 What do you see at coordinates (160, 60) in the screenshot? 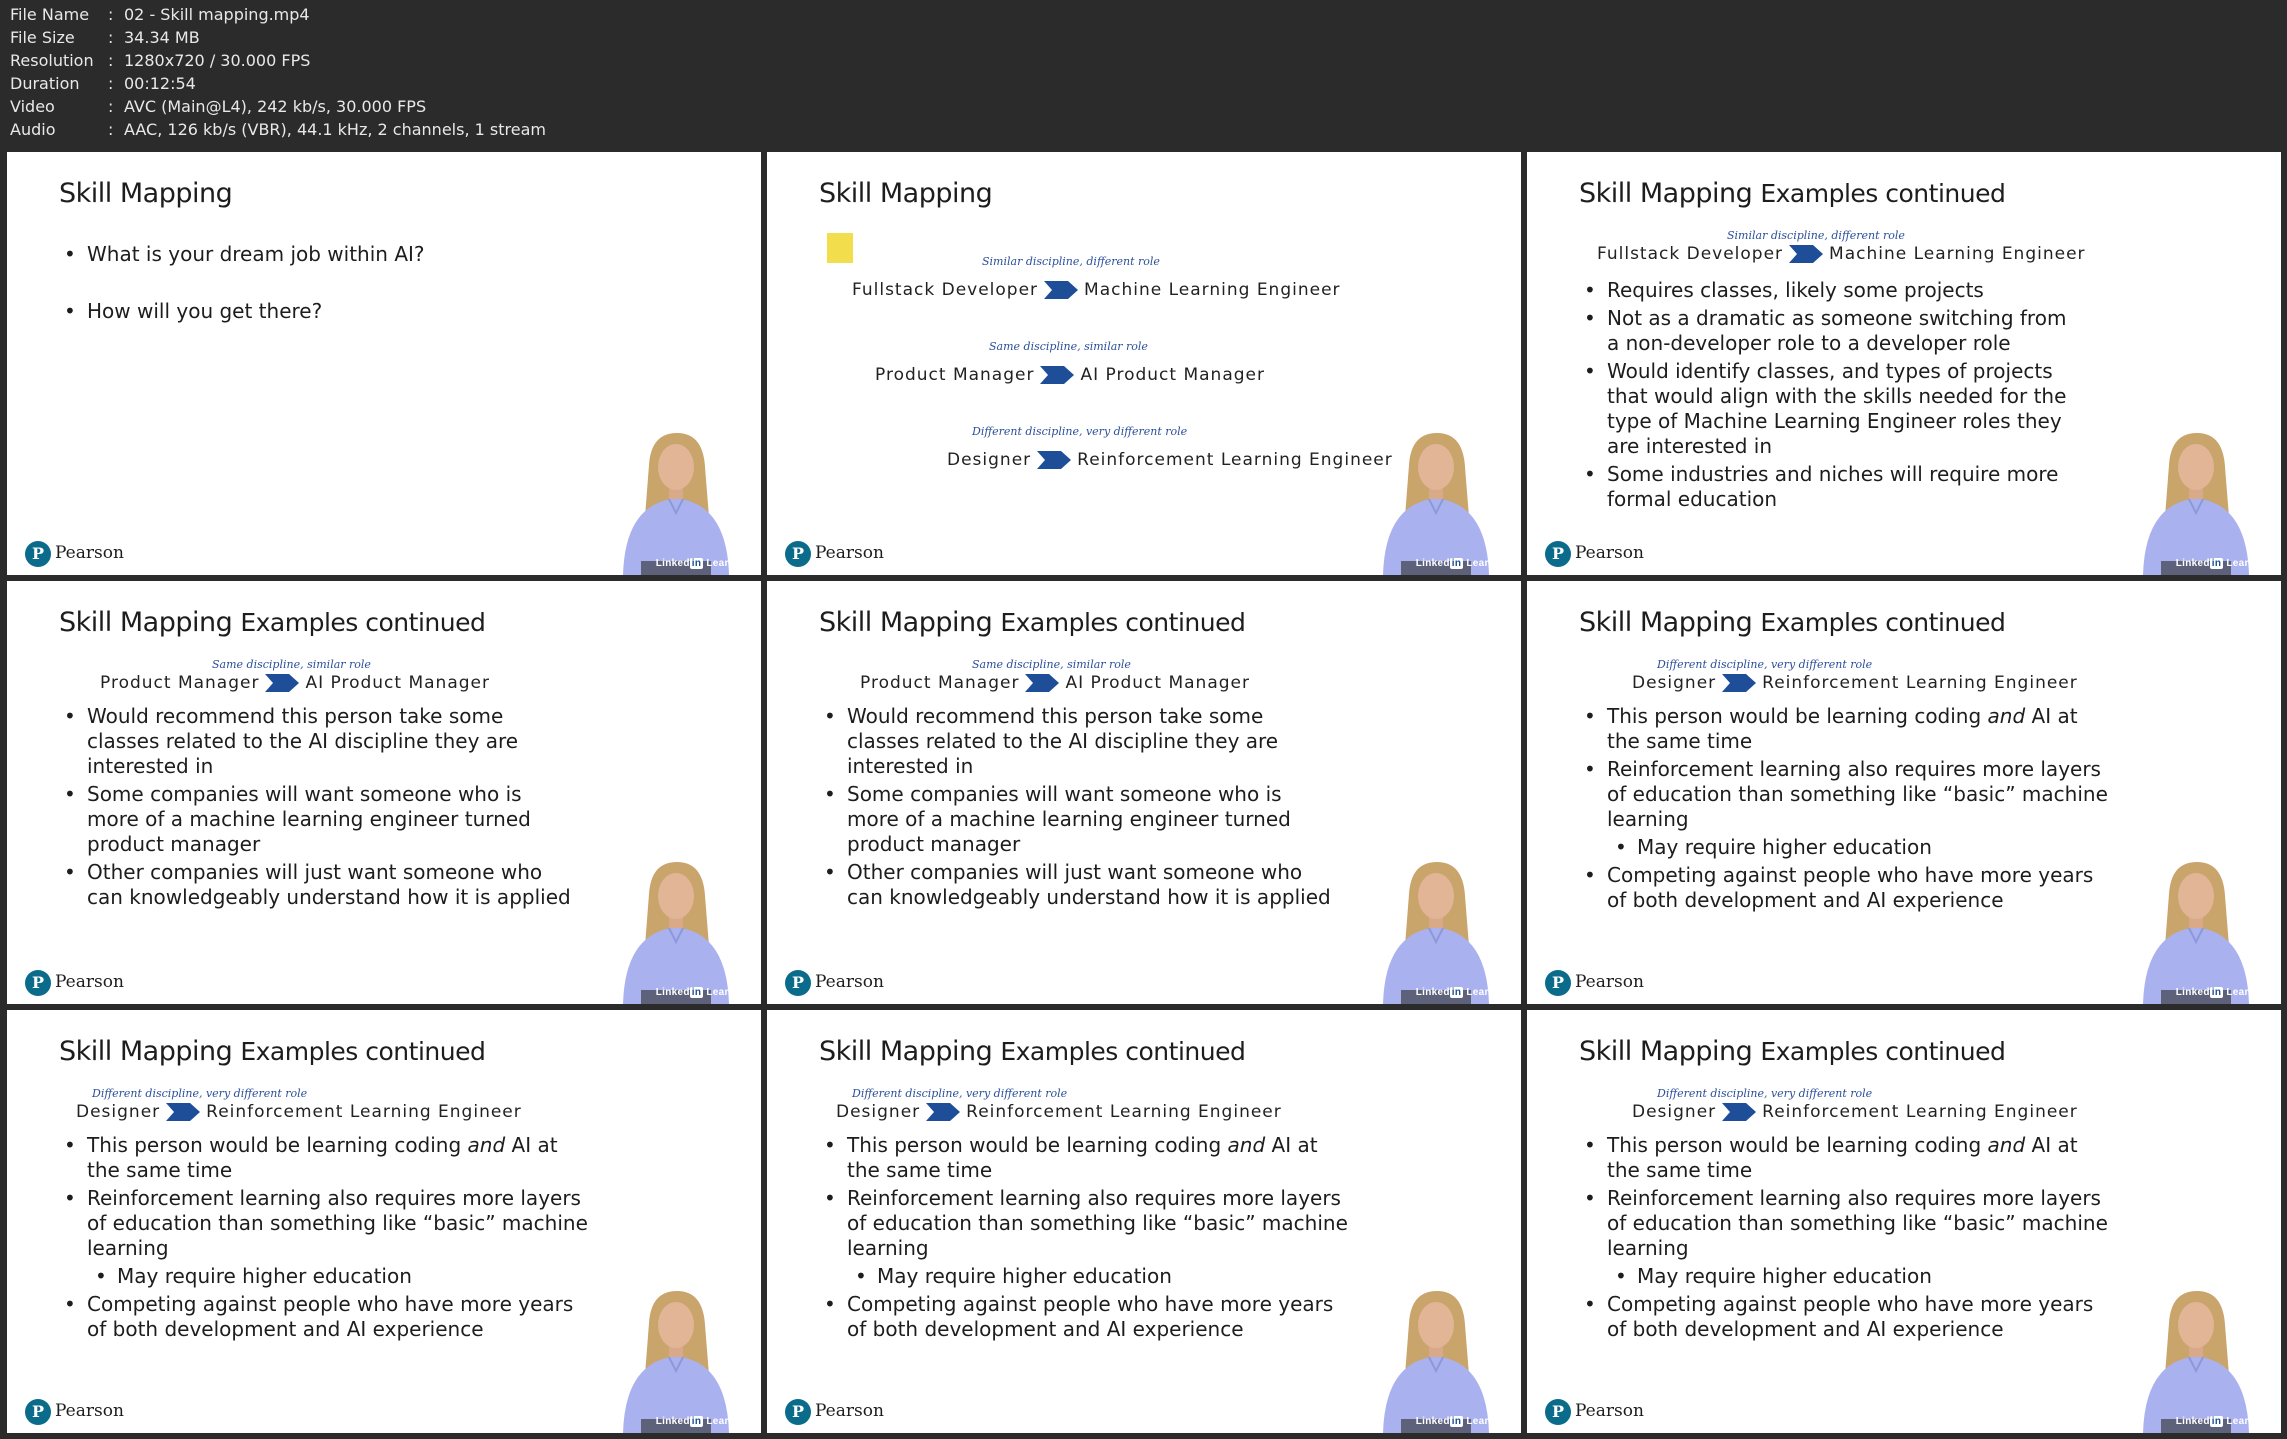
I see `meta-row-resolution: Resolution:1280x720 / 30.000 FPS` at bounding box center [160, 60].